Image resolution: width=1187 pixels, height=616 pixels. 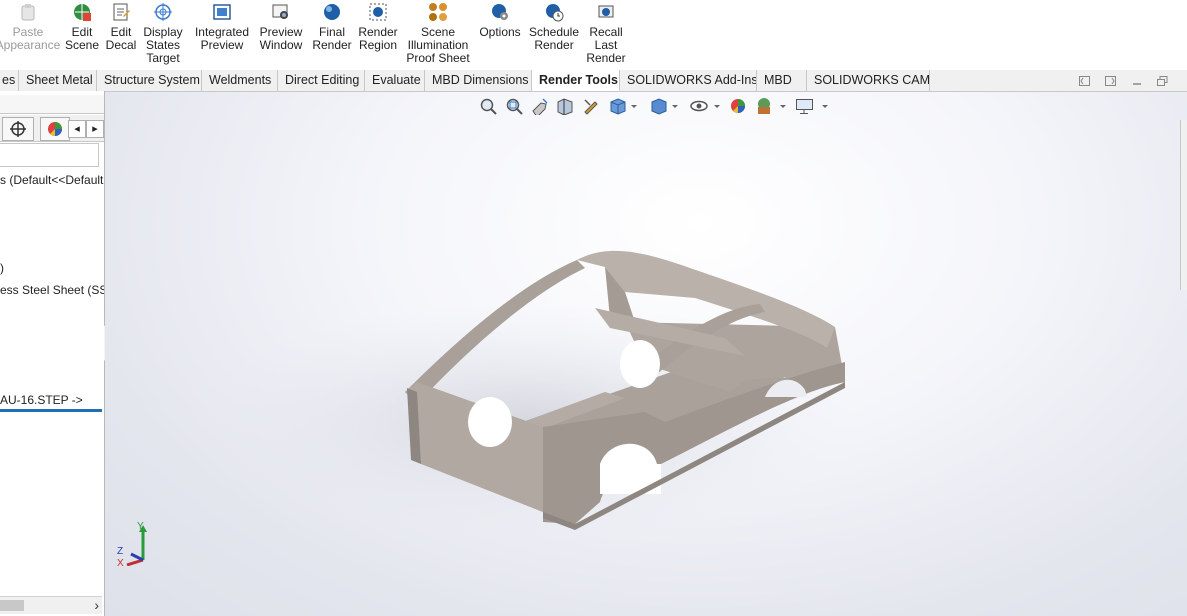 What do you see at coordinates (28, 12) in the screenshot?
I see `paste-appearance-icon` at bounding box center [28, 12].